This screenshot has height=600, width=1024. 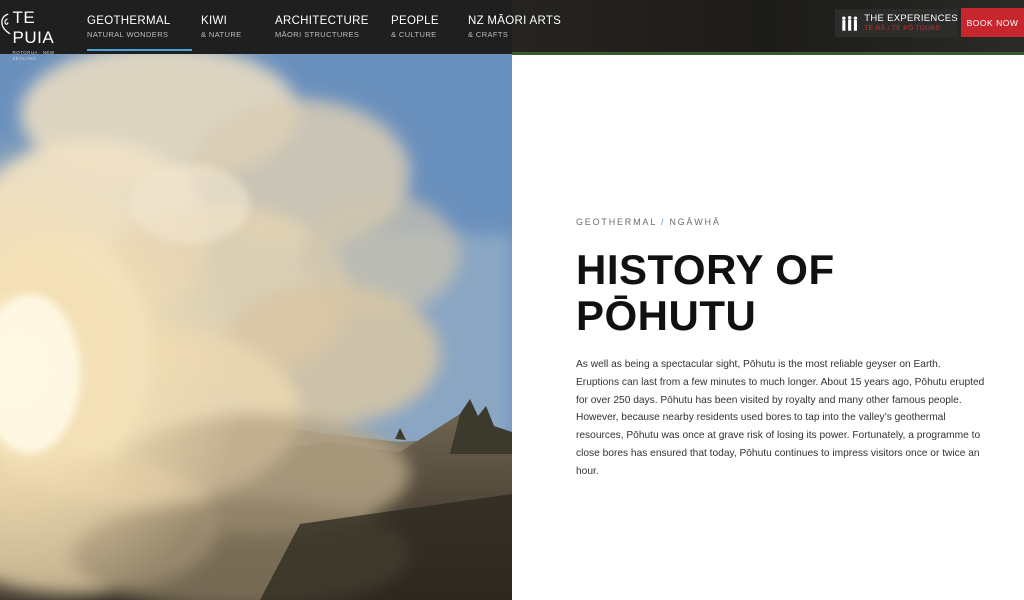 What do you see at coordinates (992, 22) in the screenshot?
I see `book-now-button: BOOK NOW` at bounding box center [992, 22].